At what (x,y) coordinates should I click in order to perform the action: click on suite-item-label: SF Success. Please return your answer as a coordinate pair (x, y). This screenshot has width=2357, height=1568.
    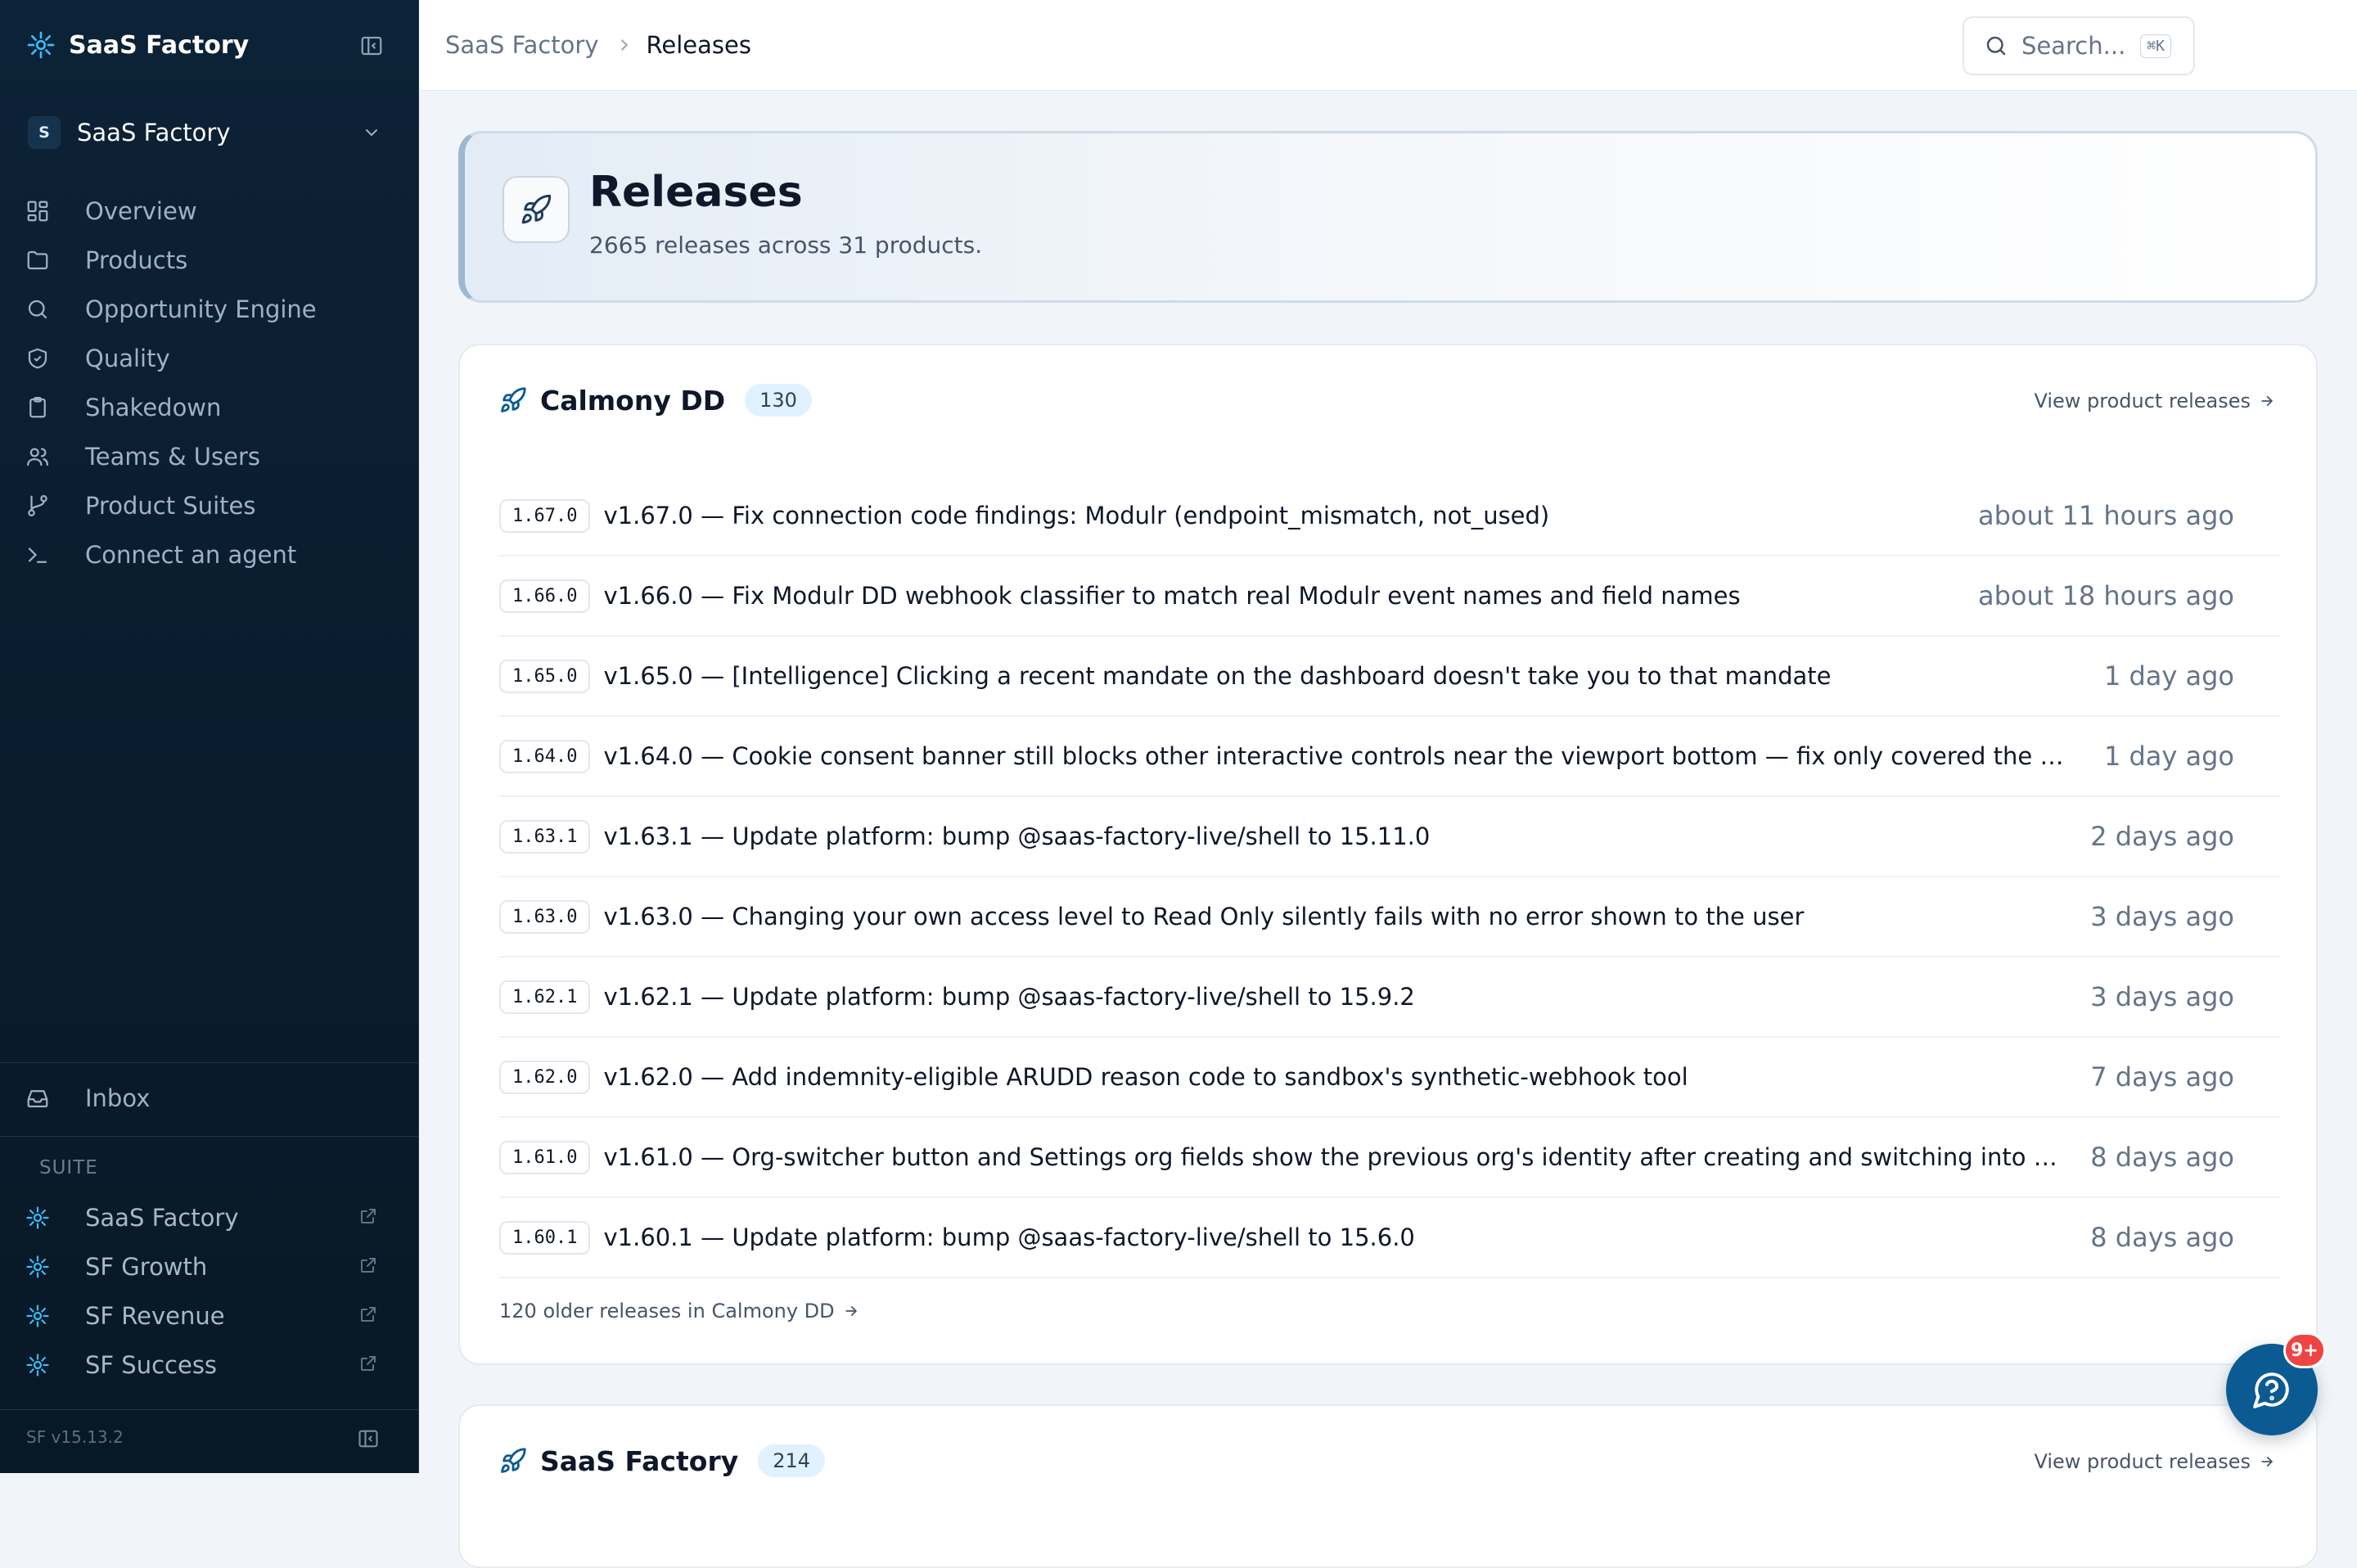
    Looking at the image, I should click on (151, 1365).